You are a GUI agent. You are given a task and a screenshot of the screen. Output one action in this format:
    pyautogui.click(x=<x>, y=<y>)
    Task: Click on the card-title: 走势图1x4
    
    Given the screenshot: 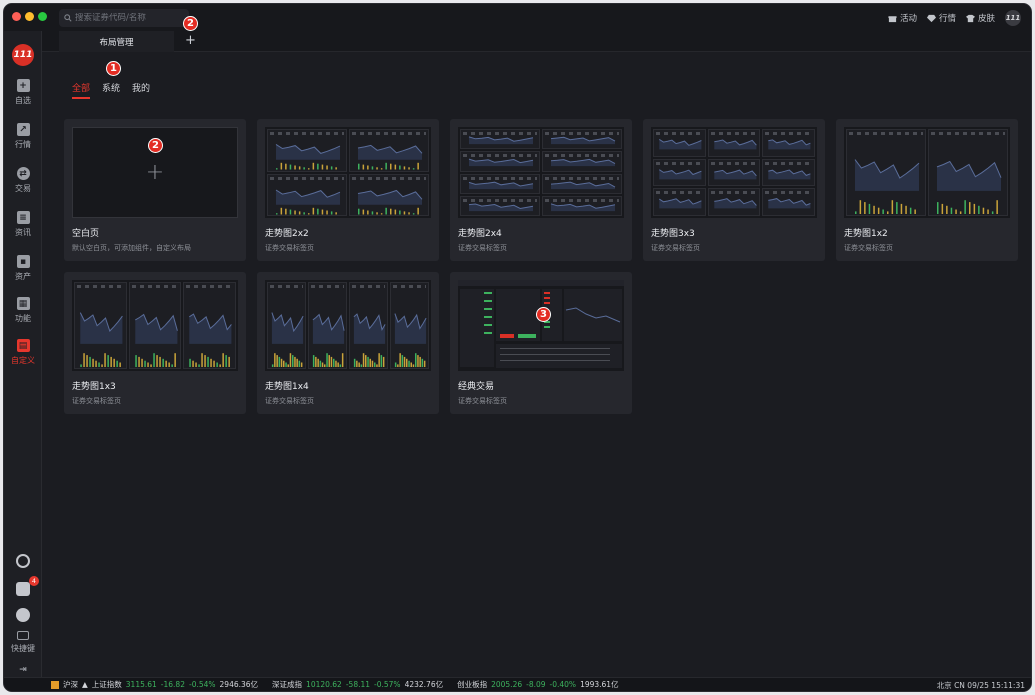 What is the action you would take?
    pyautogui.click(x=287, y=387)
    